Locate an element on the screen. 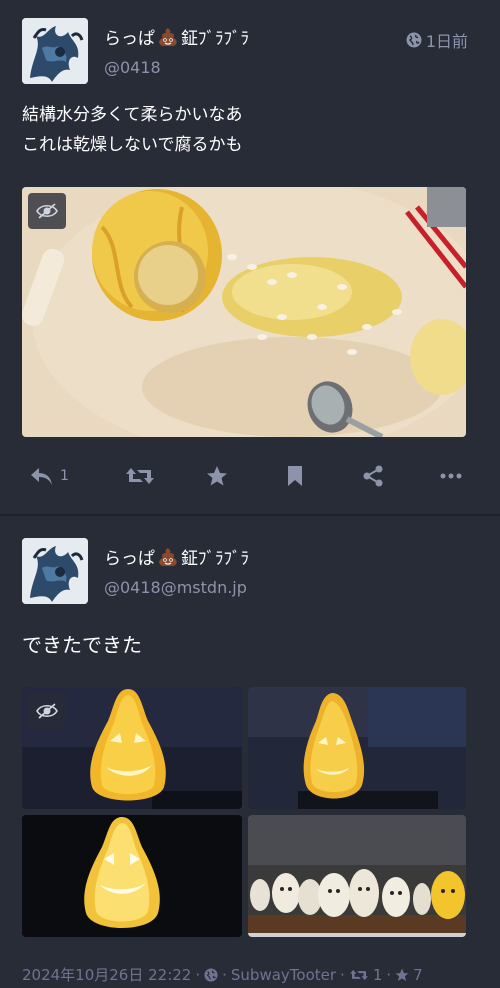 Image resolution: width=500 pixels, height=988 pixels. favourite-button is located at coordinates (217, 476).